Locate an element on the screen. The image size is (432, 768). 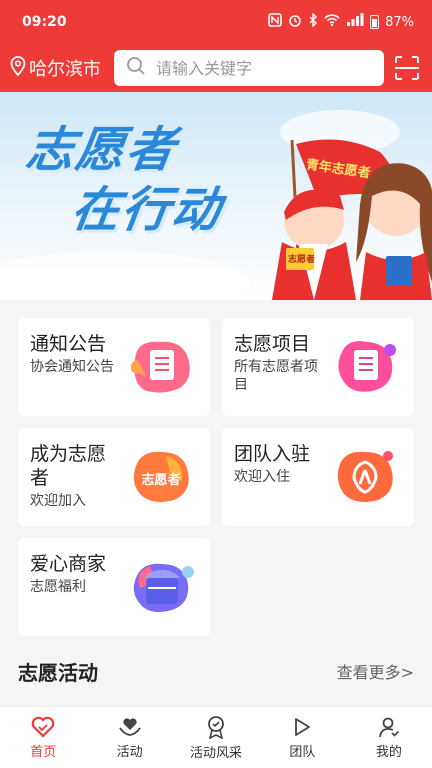
city-name: 哈尔滨市 is located at coordinates (65, 69).